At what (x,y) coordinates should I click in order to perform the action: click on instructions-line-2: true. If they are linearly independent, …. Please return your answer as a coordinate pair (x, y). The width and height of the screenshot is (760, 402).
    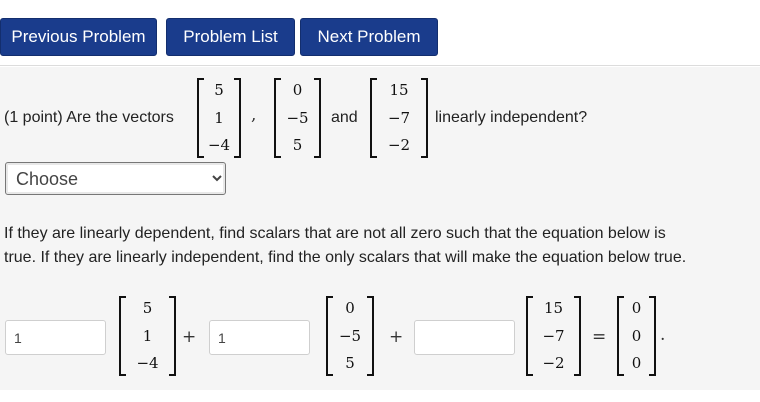
    Looking at the image, I should click on (345, 257).